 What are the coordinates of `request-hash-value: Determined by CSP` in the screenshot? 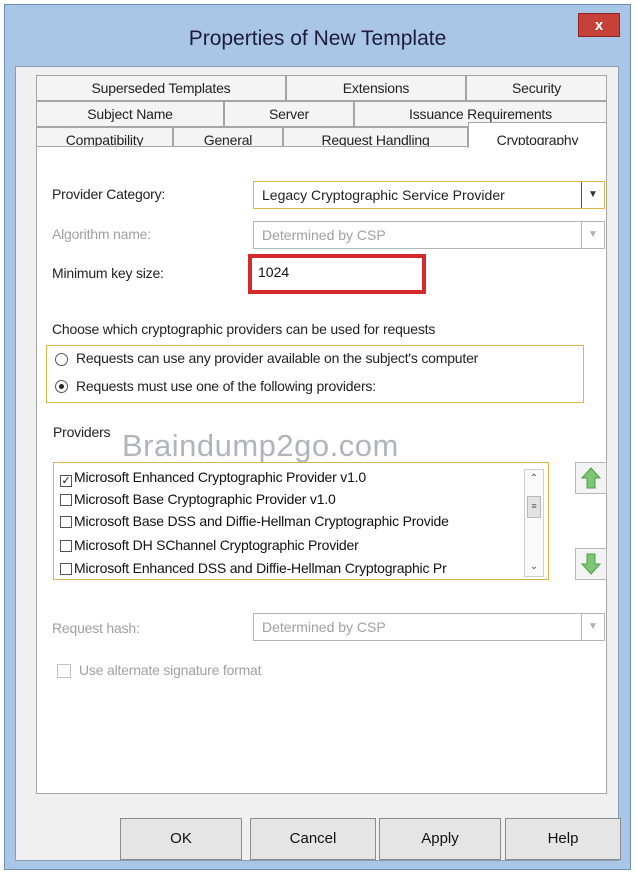 It's located at (324, 627).